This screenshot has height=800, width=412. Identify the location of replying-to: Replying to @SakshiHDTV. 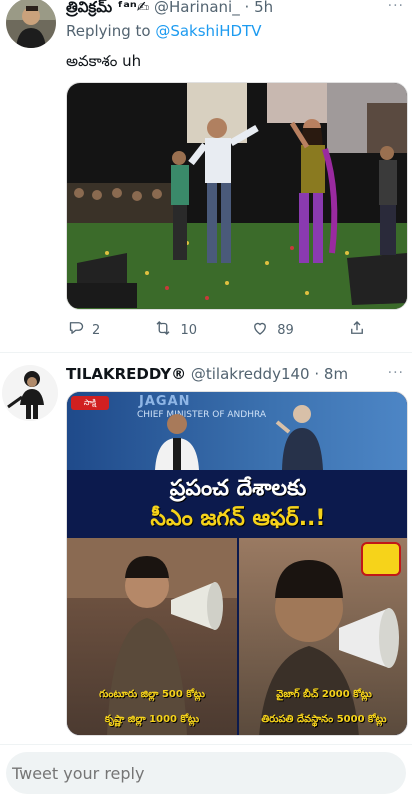
(164, 31).